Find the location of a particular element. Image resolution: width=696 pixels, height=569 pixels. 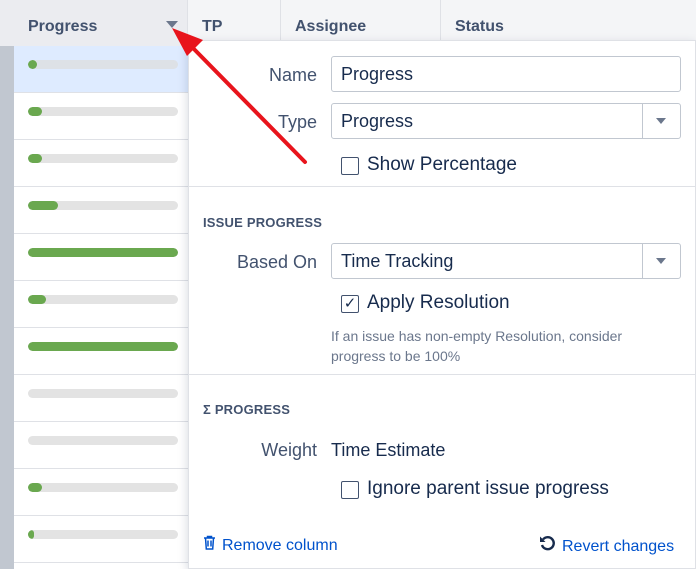

weight-label: Weight is located at coordinates (289, 450).